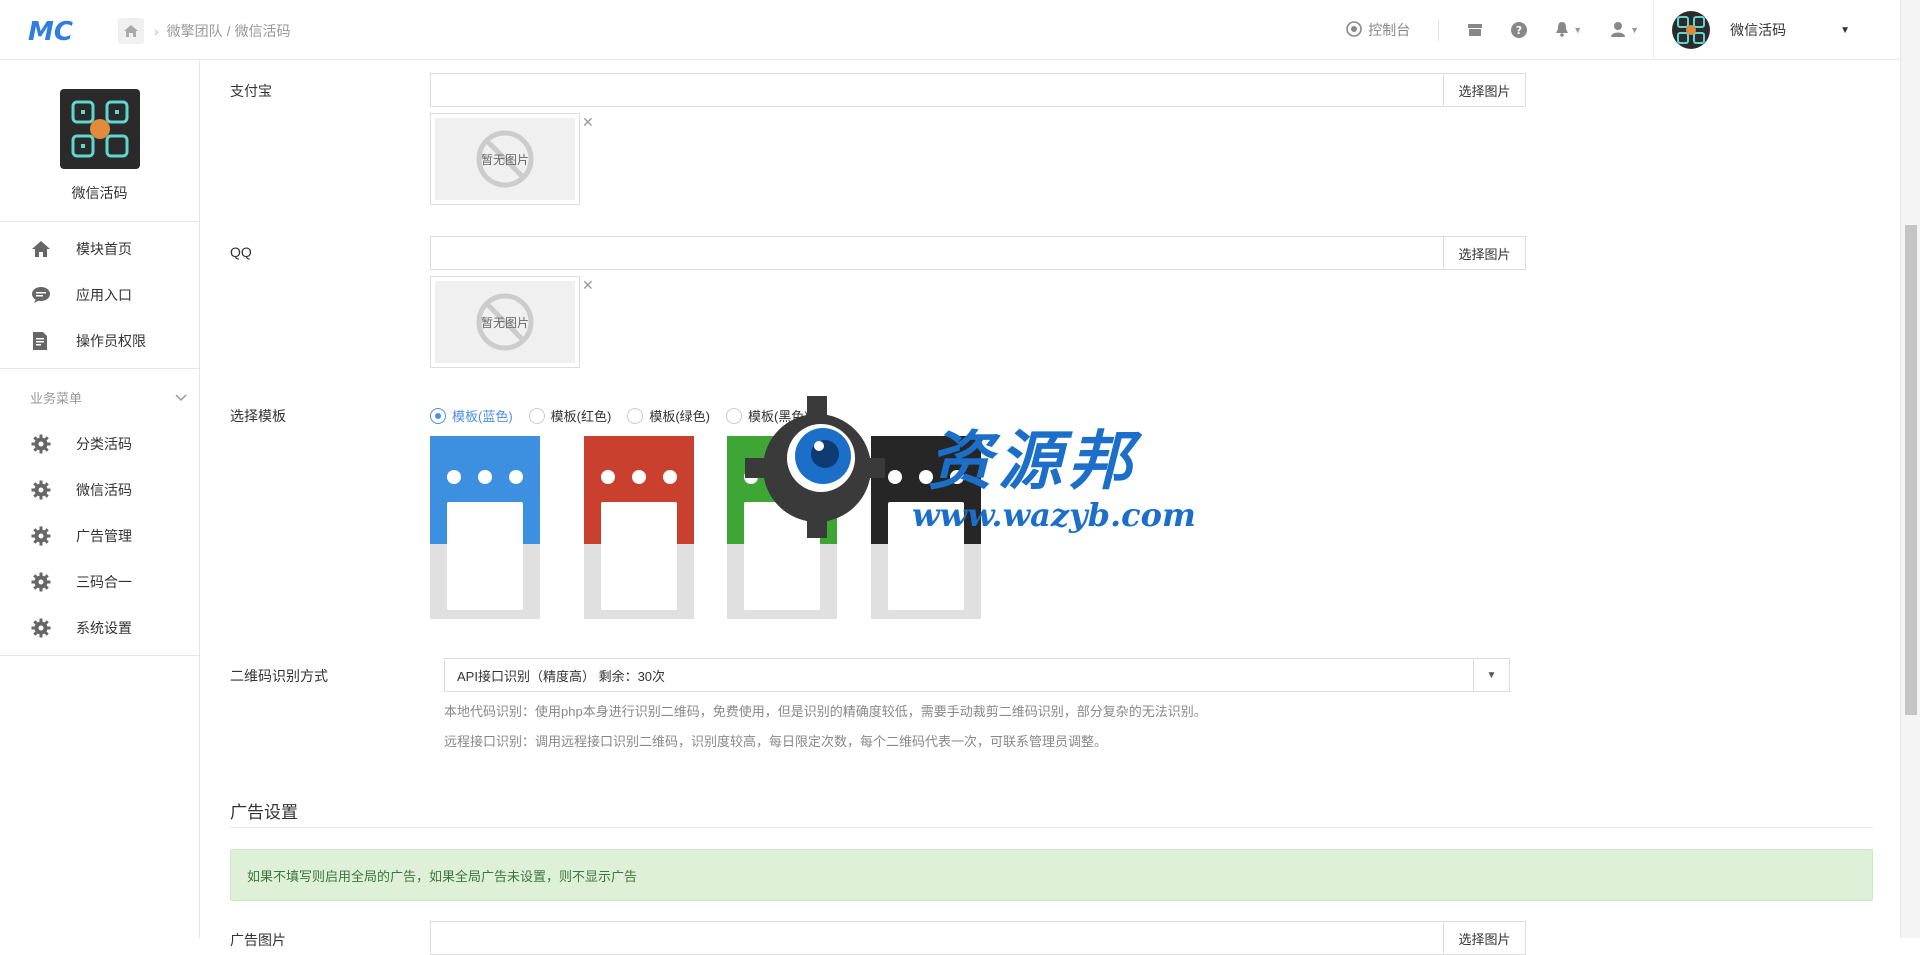  What do you see at coordinates (195, 31) in the screenshot?
I see `breadcrumb-item: 微擎团队` at bounding box center [195, 31].